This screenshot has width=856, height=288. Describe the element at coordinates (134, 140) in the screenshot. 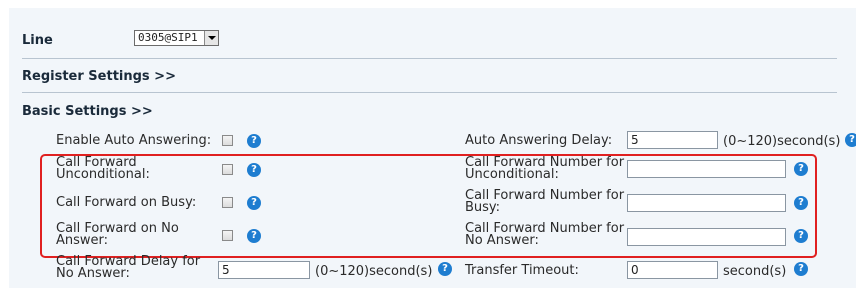

I see `enable-auto-answering-label: Enable Auto Answering:` at that location.